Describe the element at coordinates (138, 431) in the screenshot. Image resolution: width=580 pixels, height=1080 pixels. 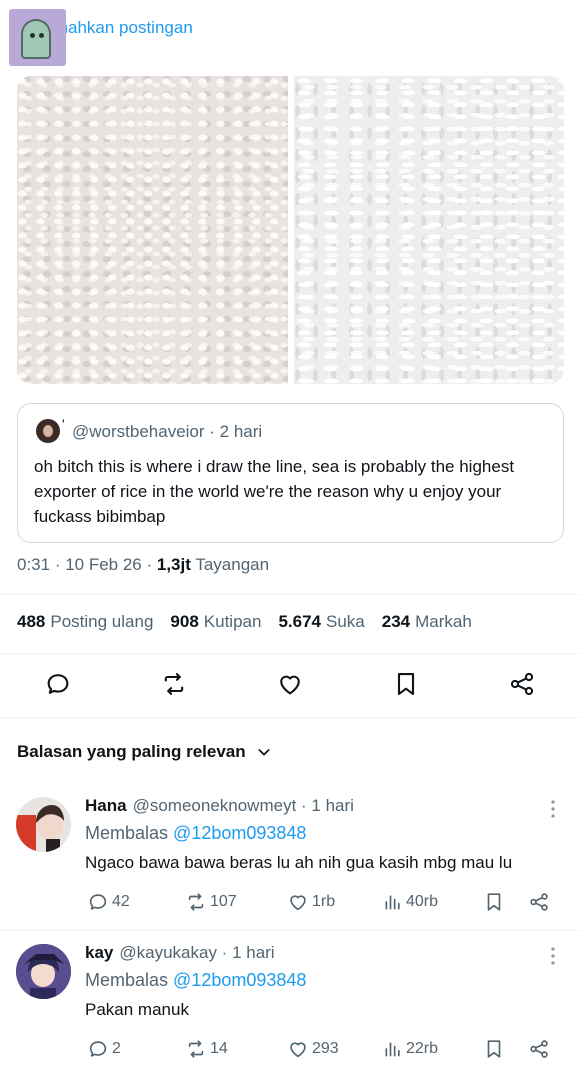
I see `quoted-handle: @worstbehaveior` at that location.